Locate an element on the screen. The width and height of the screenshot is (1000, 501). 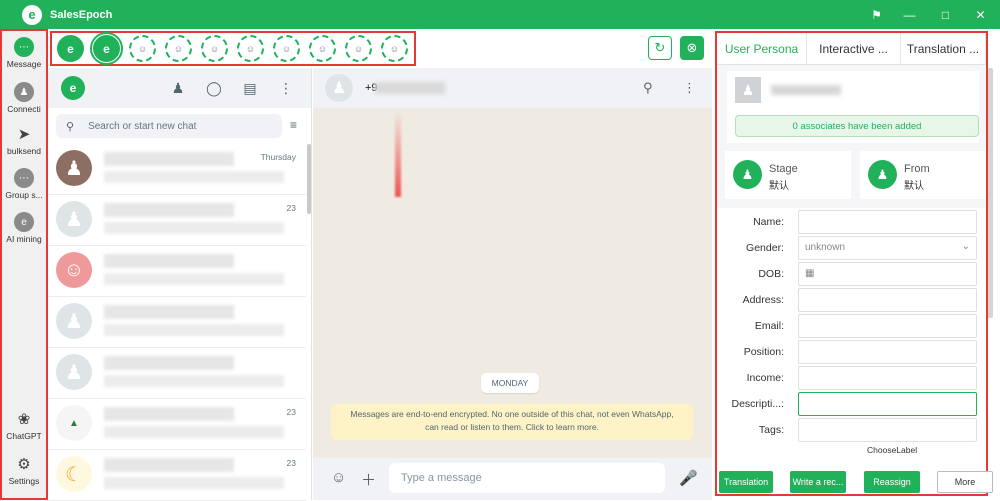
refresh-icon: ↻ is located at coordinates (660, 47).